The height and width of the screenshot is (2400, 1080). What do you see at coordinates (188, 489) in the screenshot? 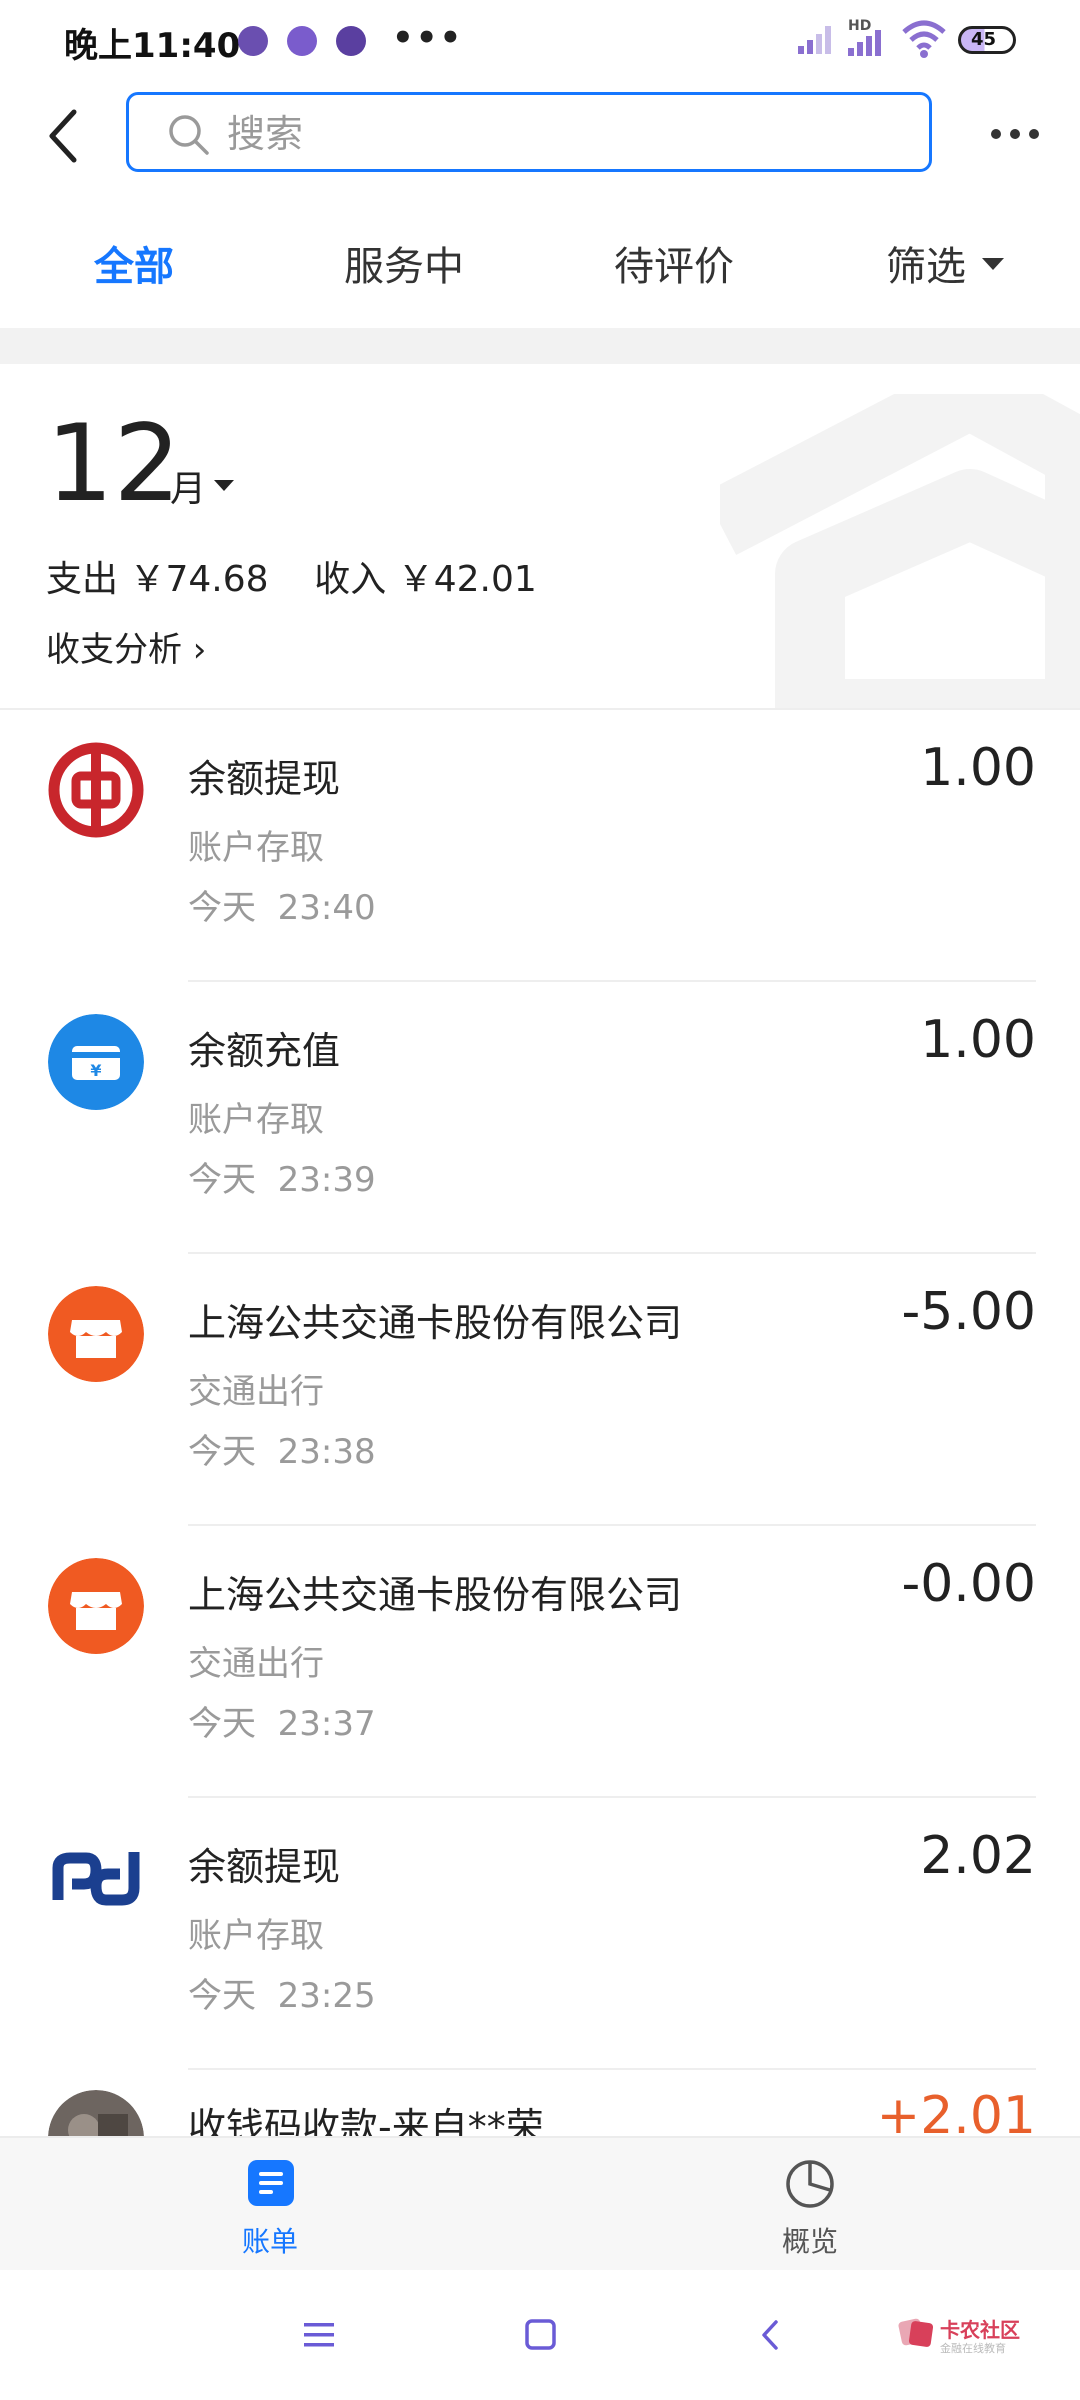
I see `month-unit: 月` at bounding box center [188, 489].